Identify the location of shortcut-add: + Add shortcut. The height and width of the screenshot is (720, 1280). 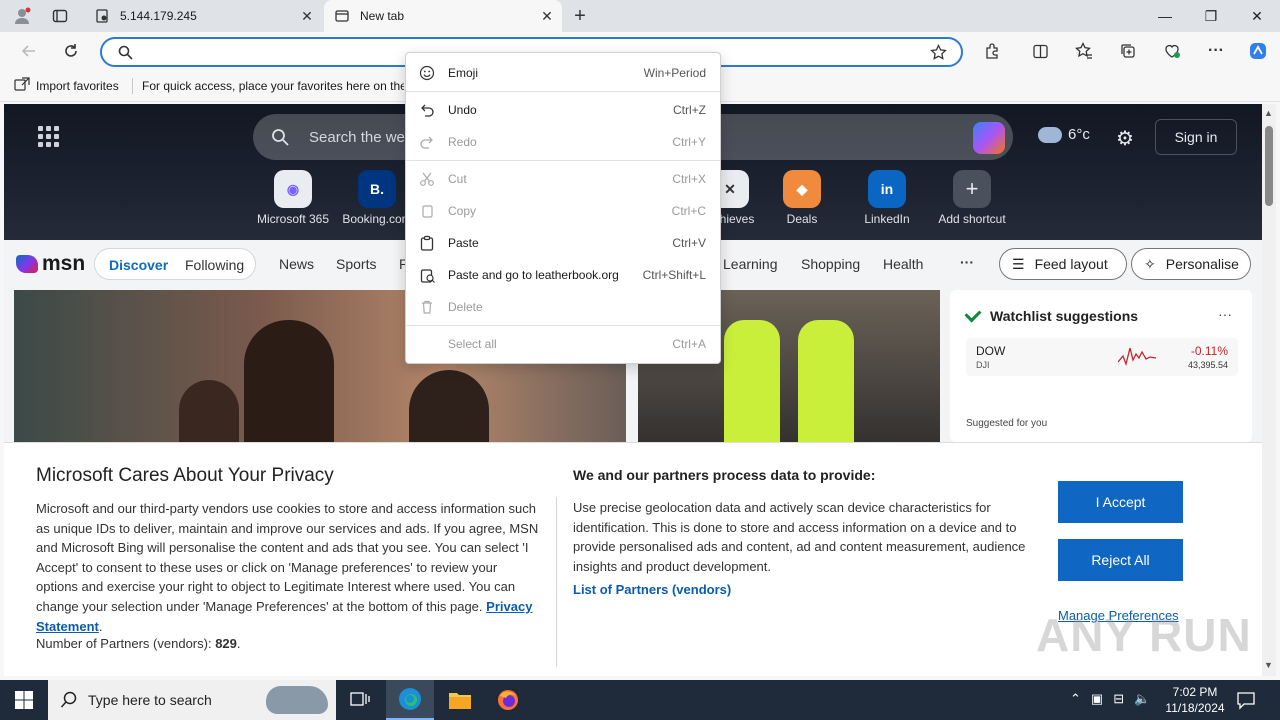
(972, 198).